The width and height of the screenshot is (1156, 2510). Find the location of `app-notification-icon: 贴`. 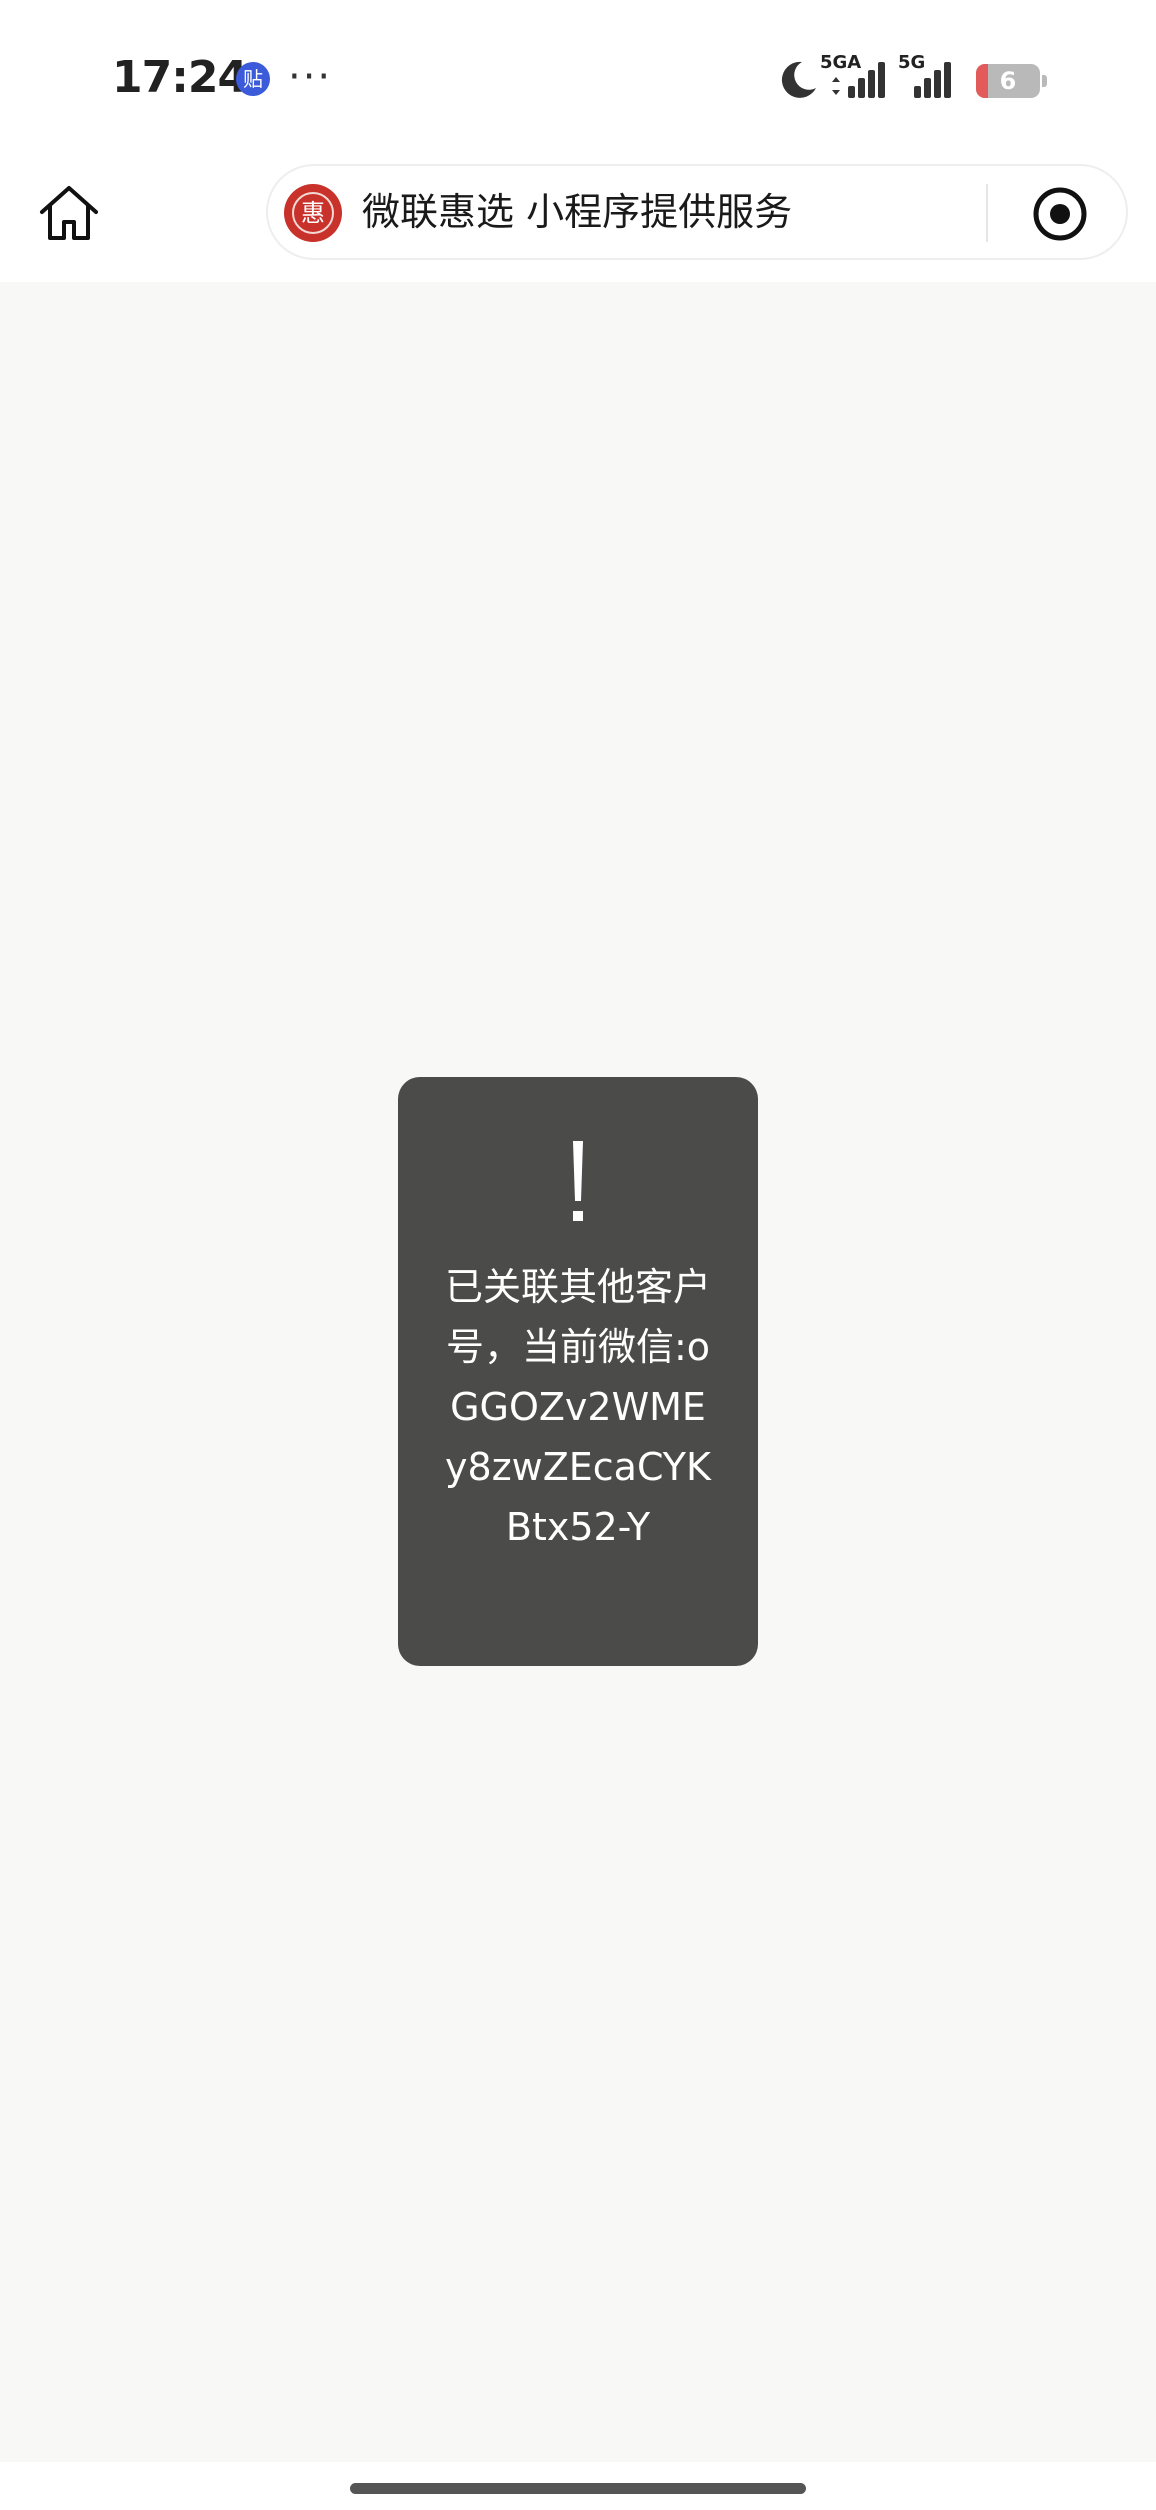

app-notification-icon: 贴 is located at coordinates (253, 79).